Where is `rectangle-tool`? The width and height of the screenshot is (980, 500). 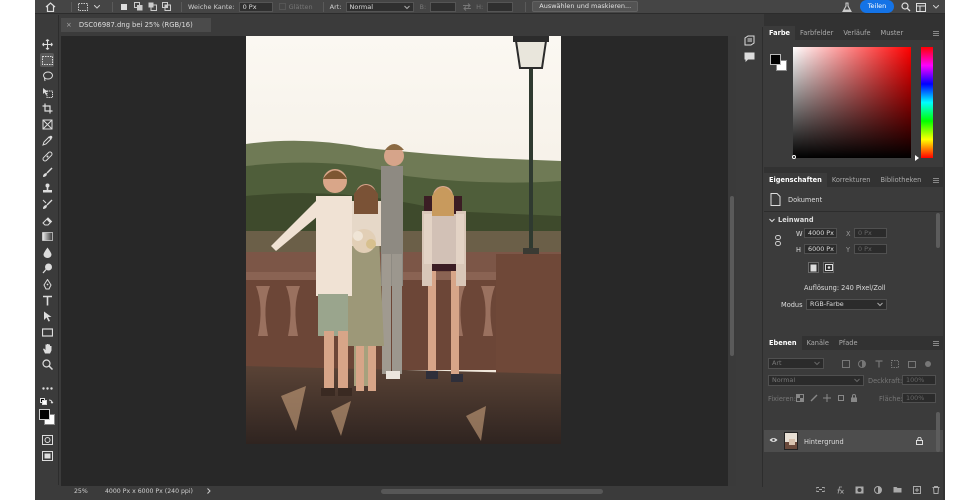
rectangle-tool is located at coordinates (47, 332).